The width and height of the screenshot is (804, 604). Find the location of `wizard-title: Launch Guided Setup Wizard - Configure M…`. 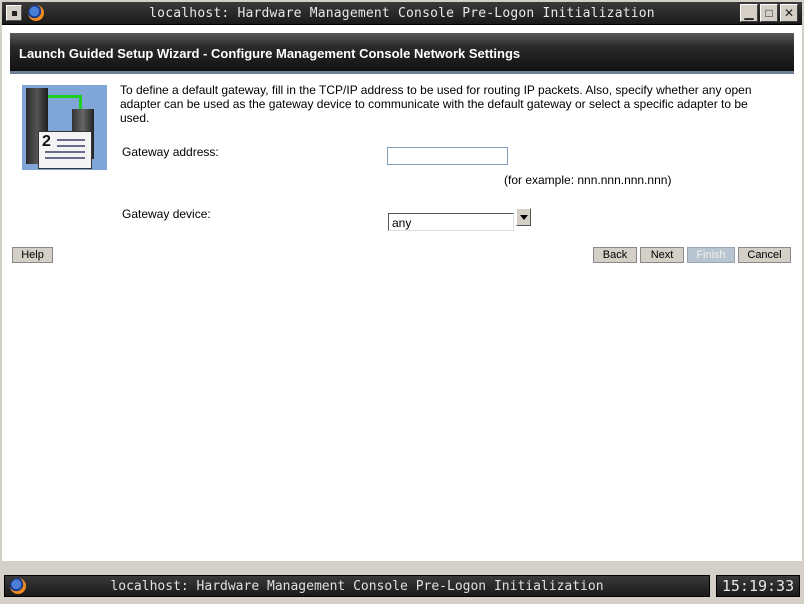

wizard-title: Launch Guided Setup Wizard - Configure M… is located at coordinates (270, 53).